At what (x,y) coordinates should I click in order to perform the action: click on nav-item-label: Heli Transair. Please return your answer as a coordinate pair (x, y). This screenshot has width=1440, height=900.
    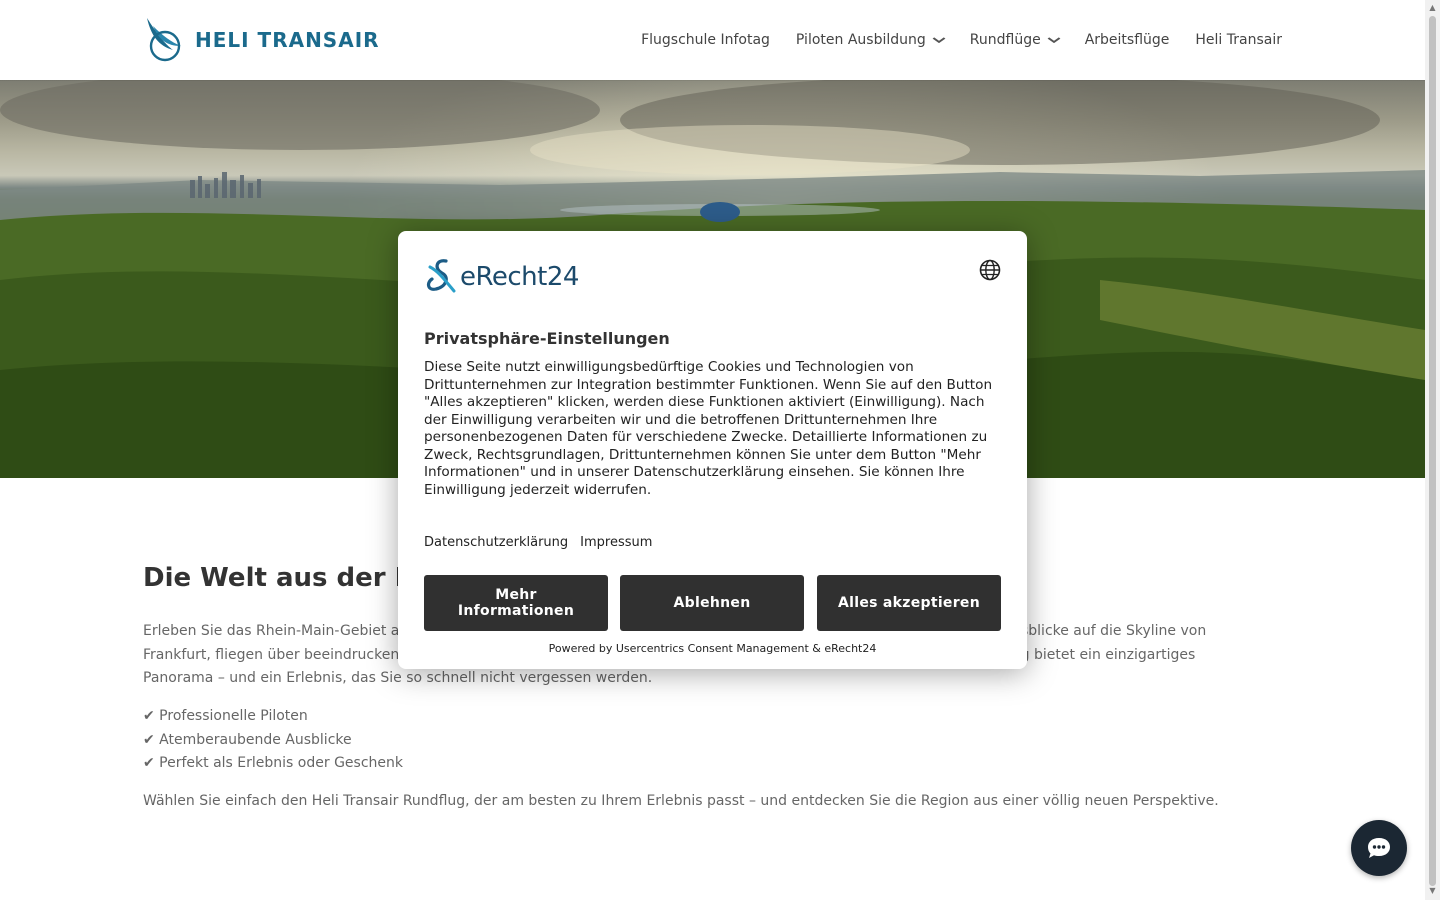
    Looking at the image, I should click on (1238, 40).